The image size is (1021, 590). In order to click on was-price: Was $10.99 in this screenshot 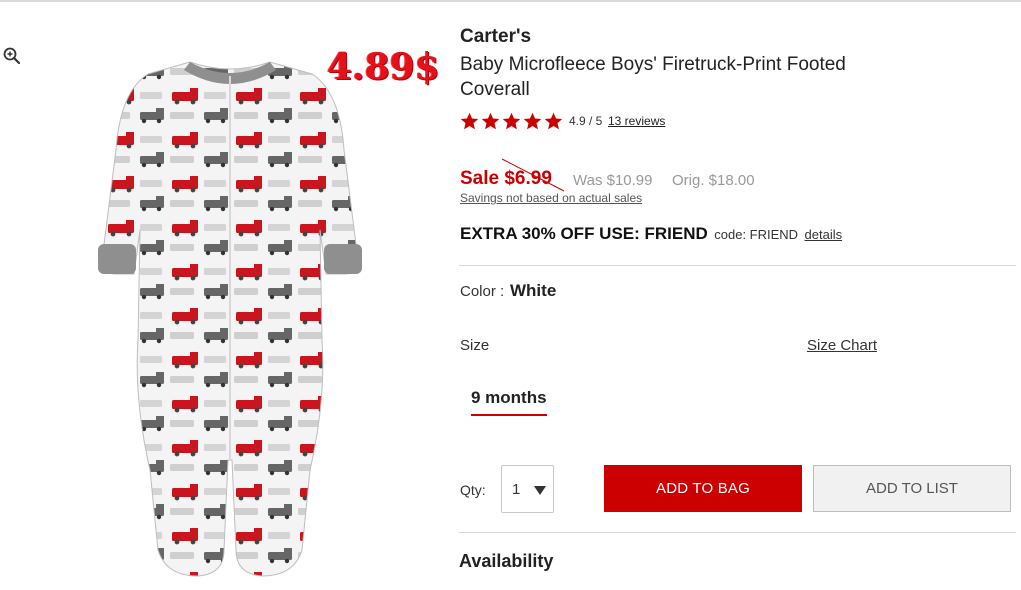, I will do `click(613, 180)`.